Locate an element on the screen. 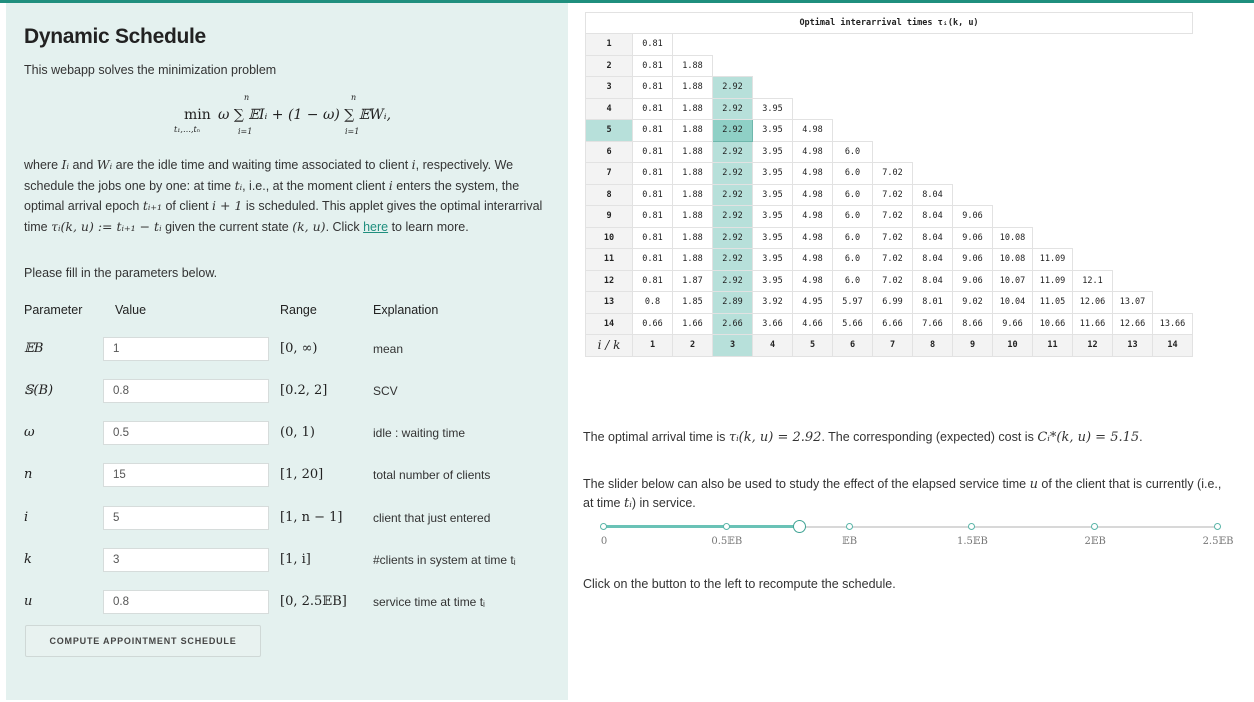  header-parameter: Parameter is located at coordinates (53, 310).